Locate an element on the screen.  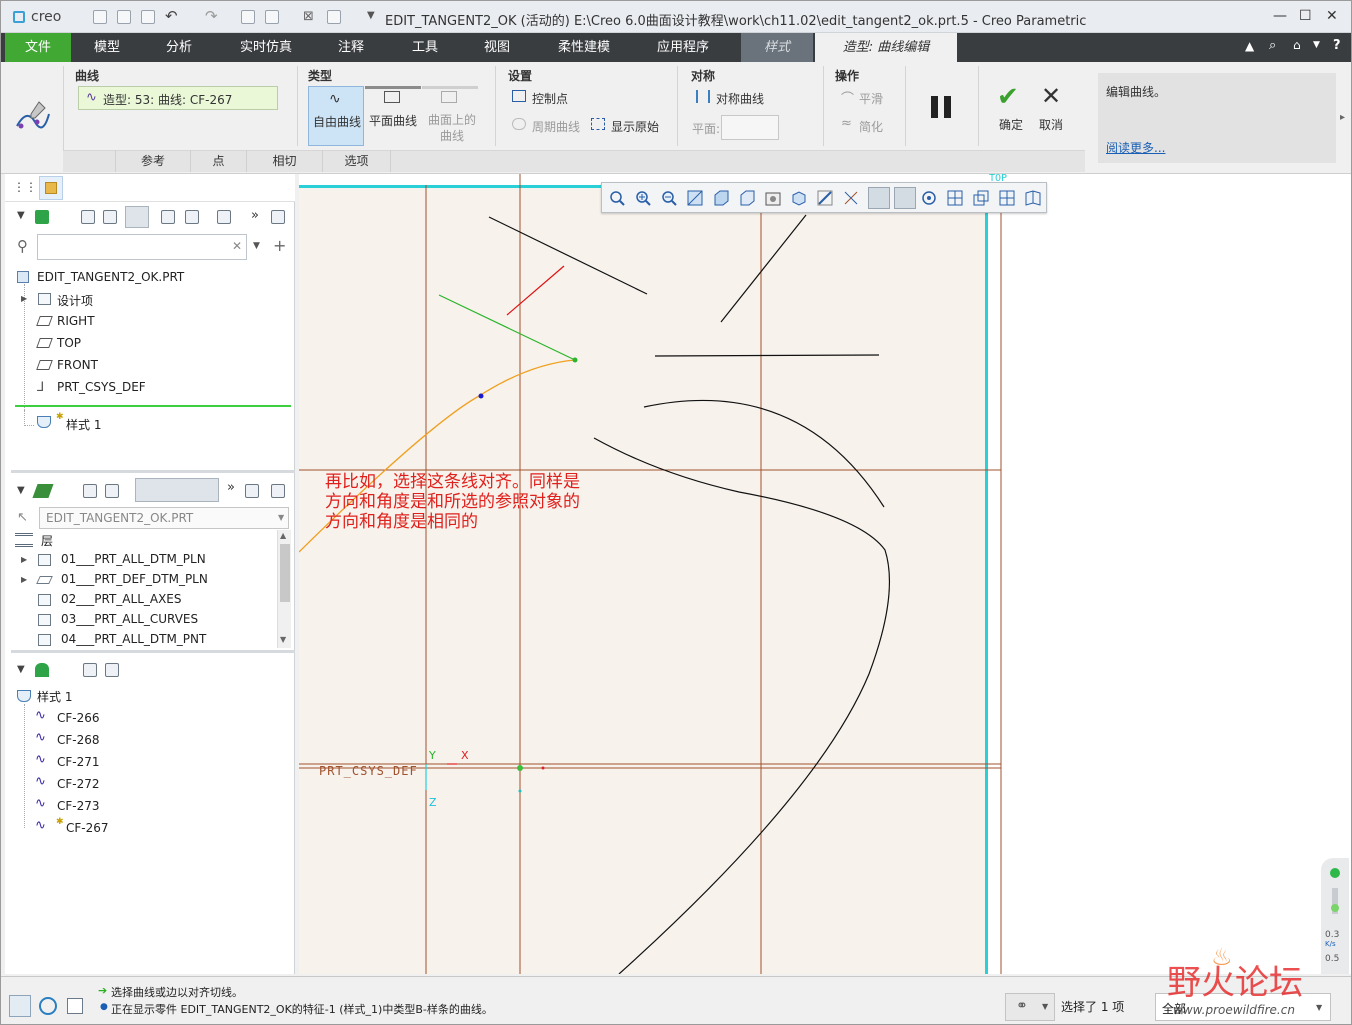
tree-filter-icon is located at coordinates (168, 217).